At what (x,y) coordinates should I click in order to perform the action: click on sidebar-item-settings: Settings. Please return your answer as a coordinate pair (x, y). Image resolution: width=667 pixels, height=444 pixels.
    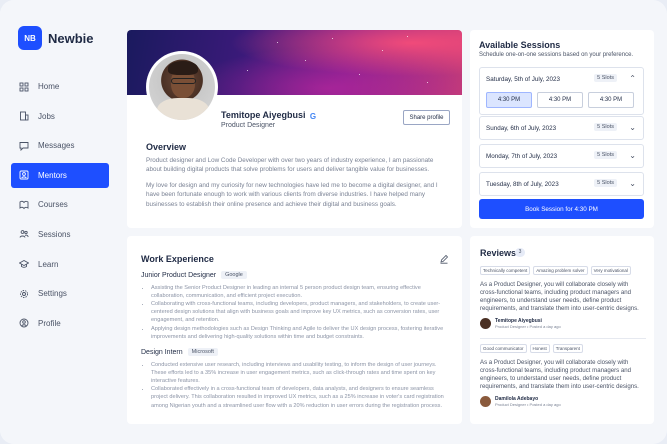
    Looking at the image, I should click on (60, 293).